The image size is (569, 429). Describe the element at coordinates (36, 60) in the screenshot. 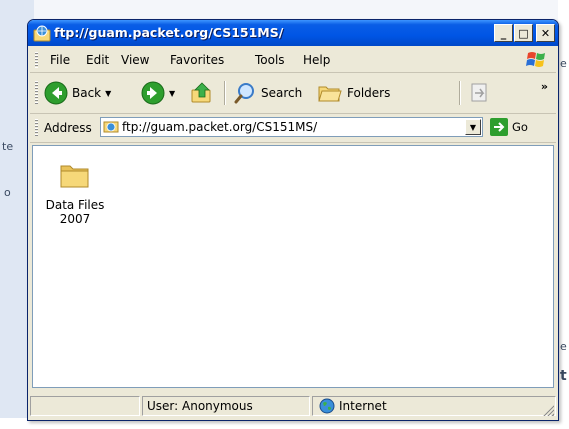

I see `menubar-grip` at that location.